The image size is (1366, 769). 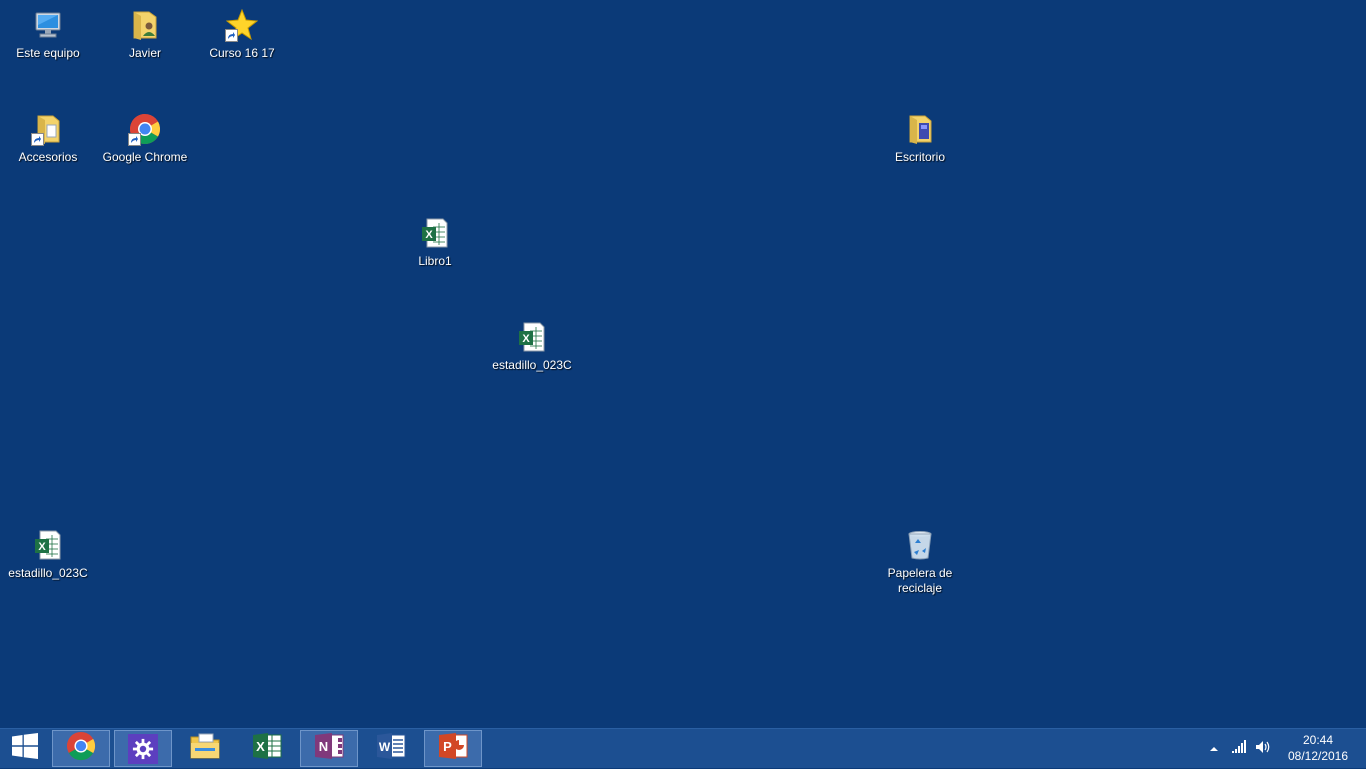 I want to click on taskbar-file-explorer-button, so click(x=205, y=748).